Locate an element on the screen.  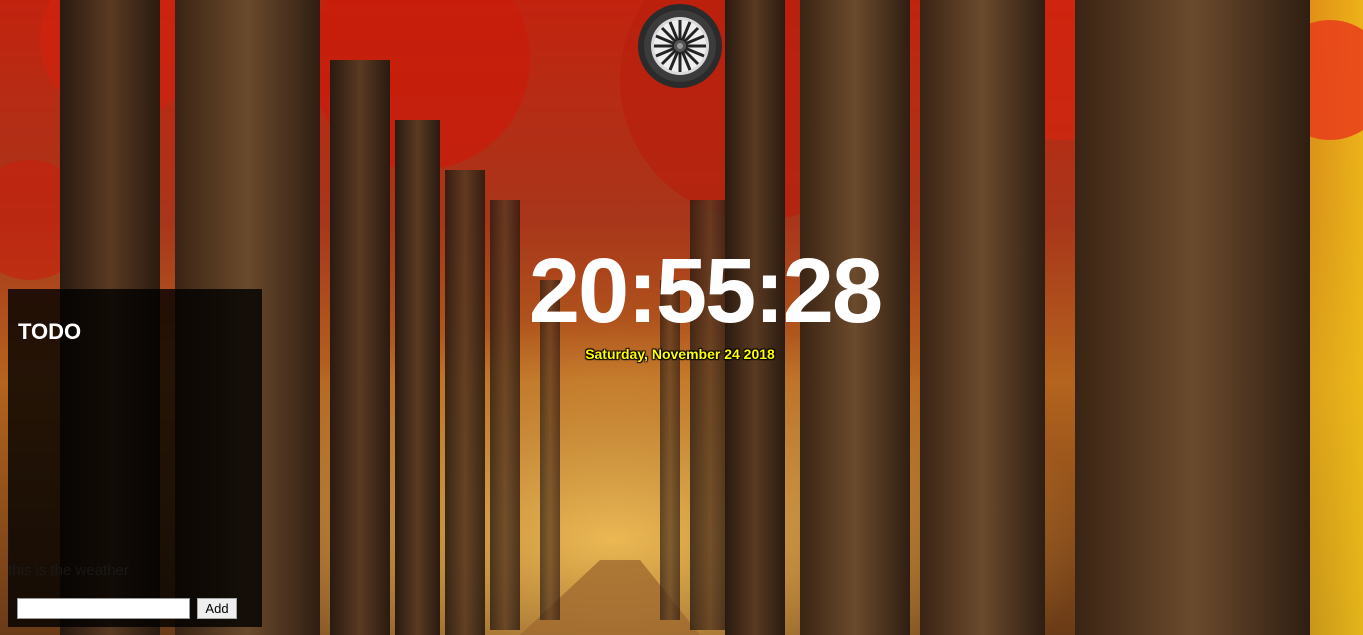
todo-title: TODO is located at coordinates (50, 331).